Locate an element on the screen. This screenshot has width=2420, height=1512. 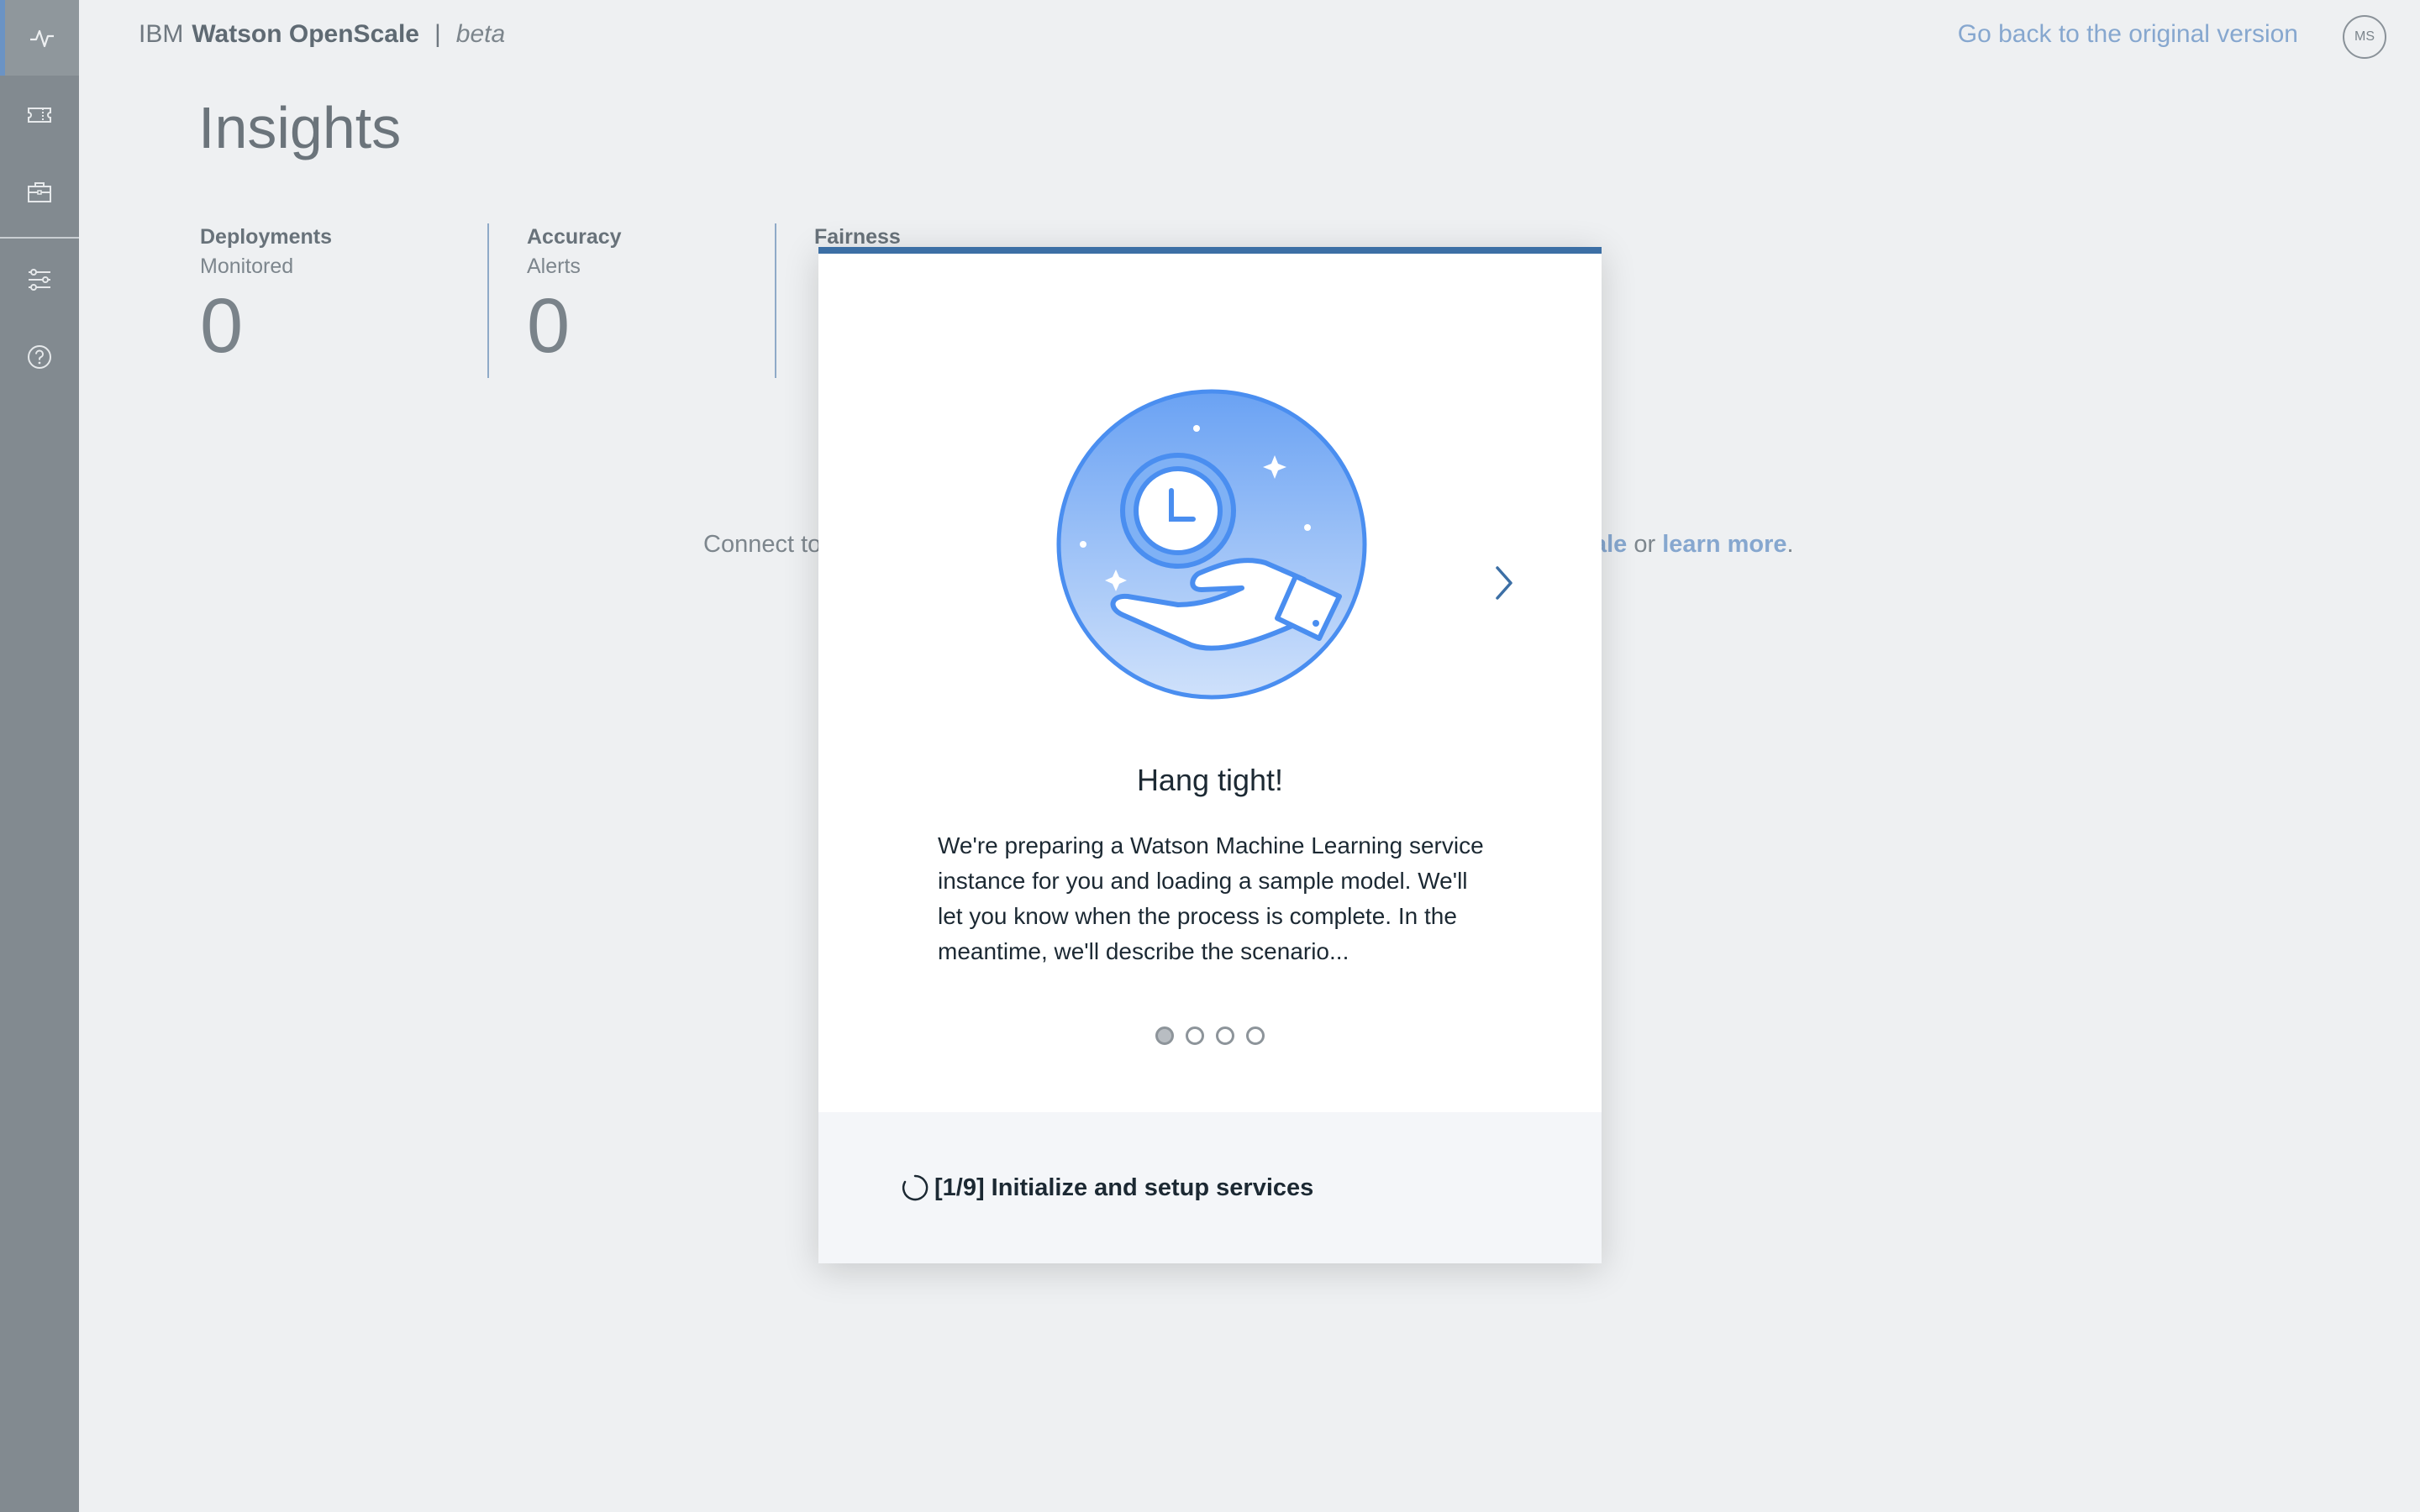
user-avatar: MS is located at coordinates (2364, 37).